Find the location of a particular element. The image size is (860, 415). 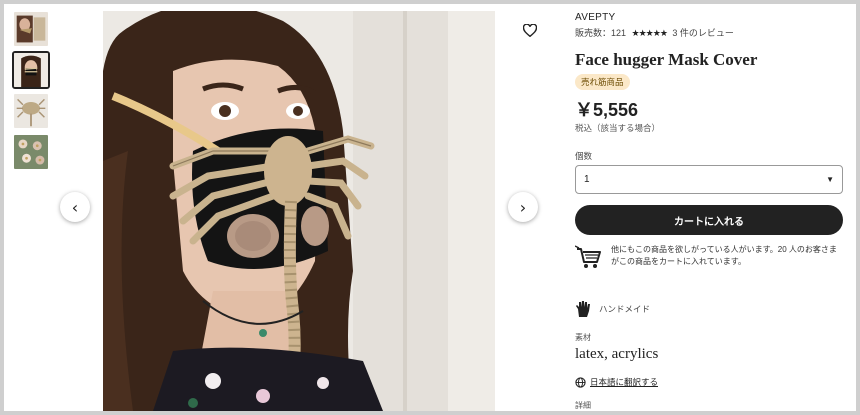

details-label: 詳細 is located at coordinates (583, 405).